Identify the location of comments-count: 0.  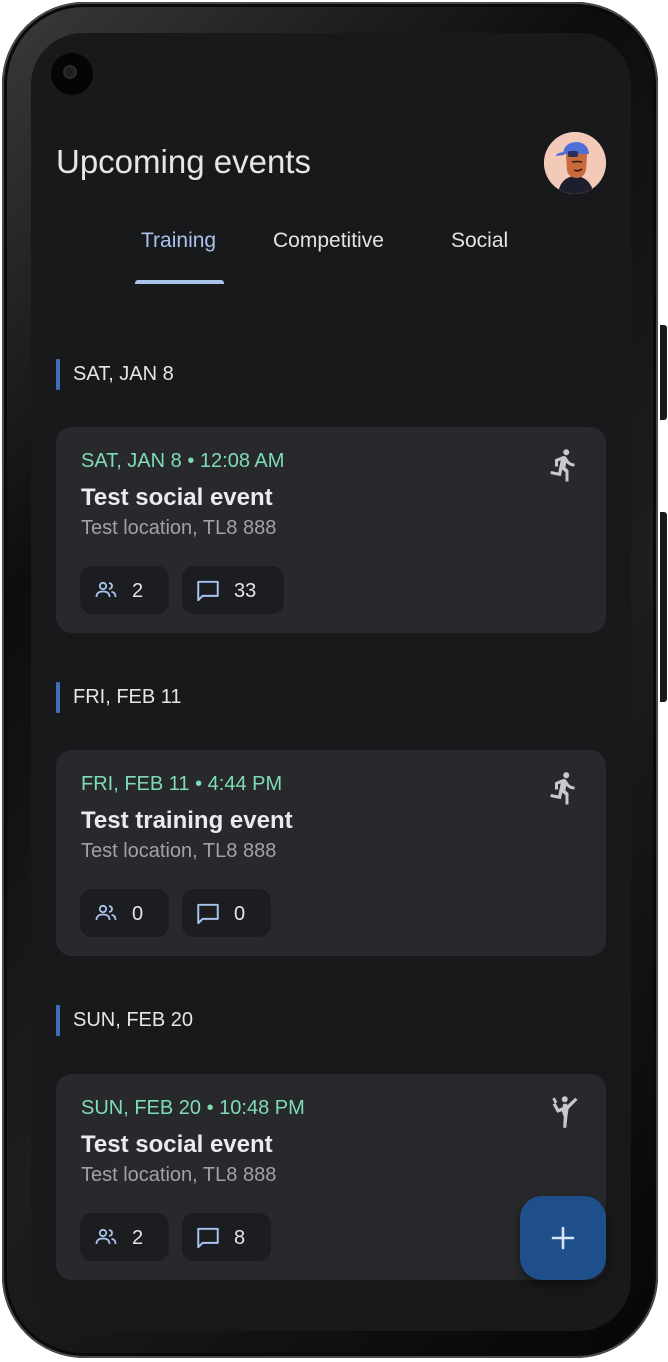
(240, 914).